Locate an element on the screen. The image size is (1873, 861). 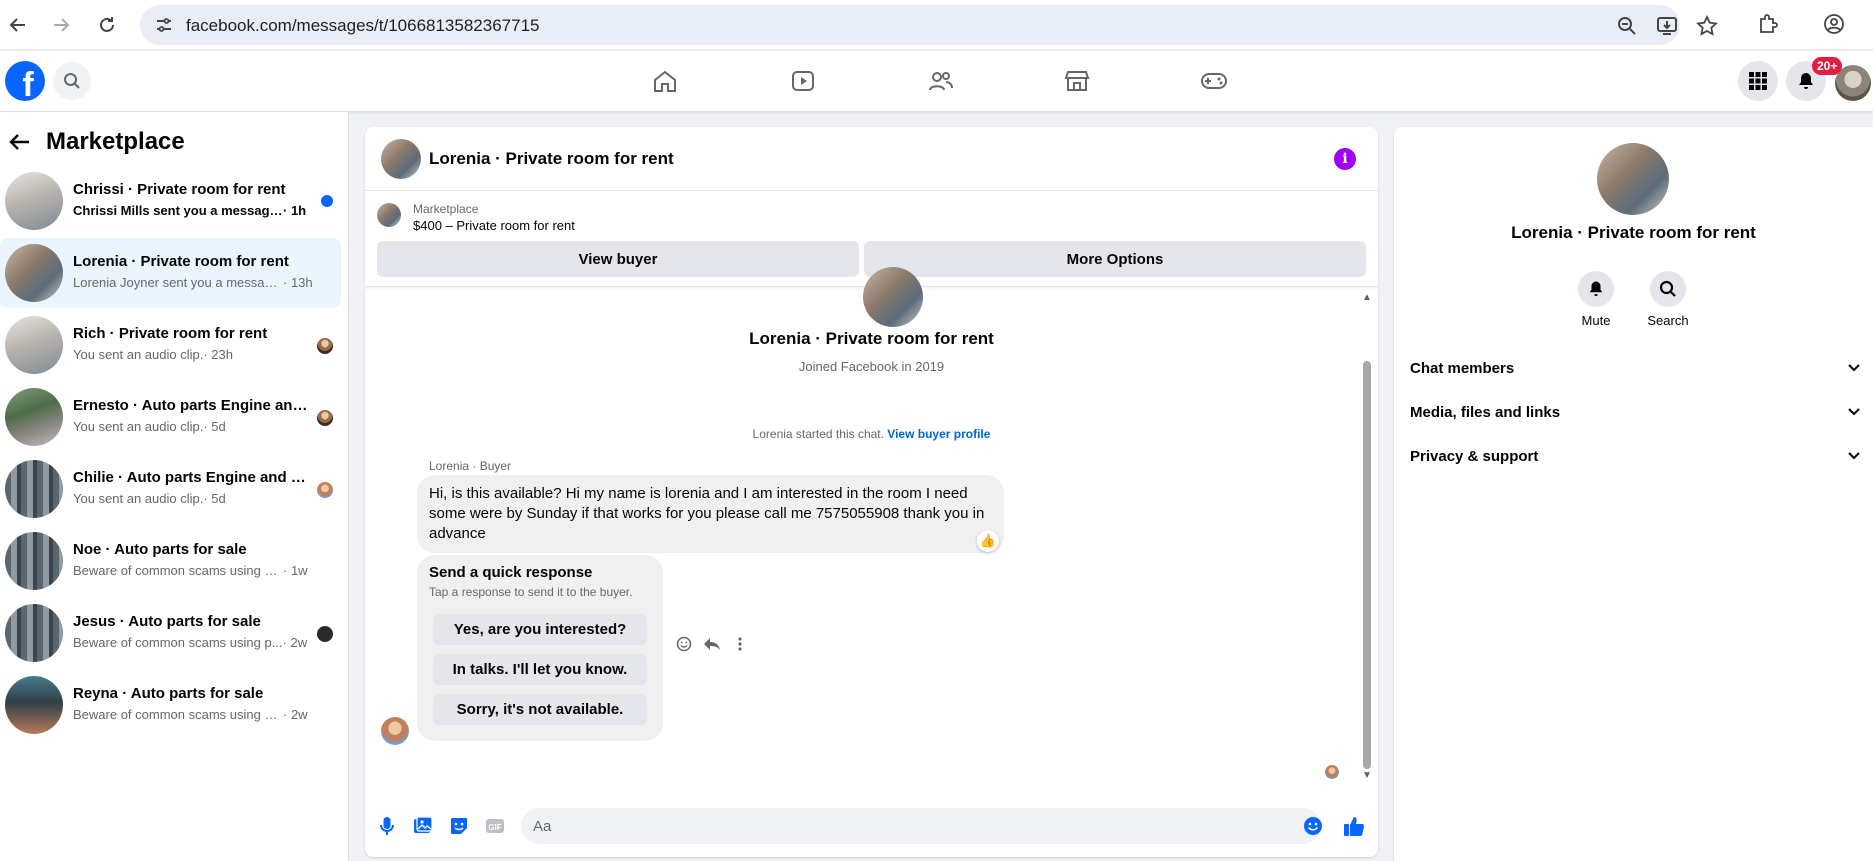
conversation-name: Chrissi · Private room for rent is located at coordinates (179, 189).